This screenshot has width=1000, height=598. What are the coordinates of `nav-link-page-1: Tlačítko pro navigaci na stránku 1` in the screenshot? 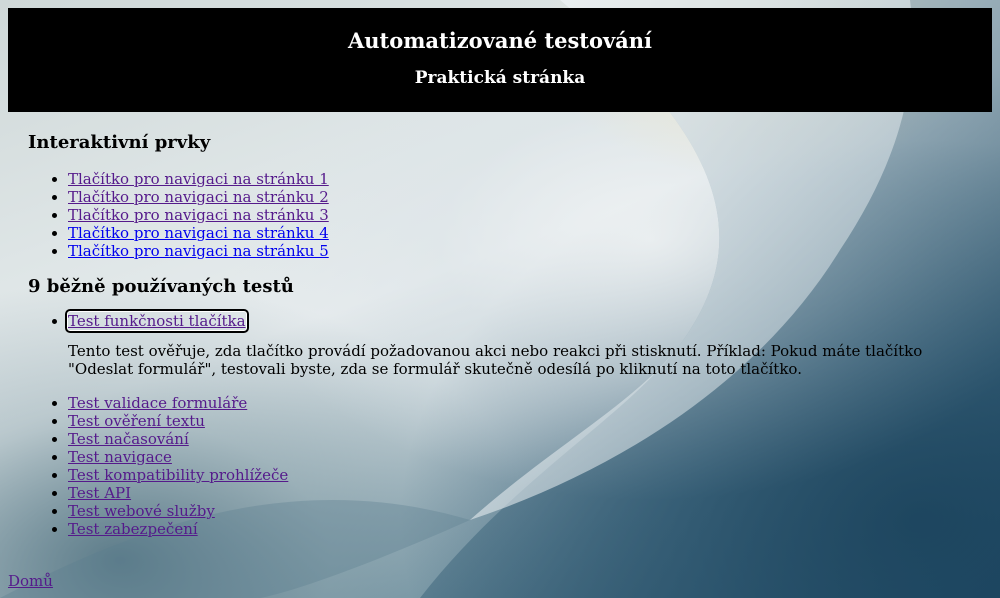 It's located at (198, 179).